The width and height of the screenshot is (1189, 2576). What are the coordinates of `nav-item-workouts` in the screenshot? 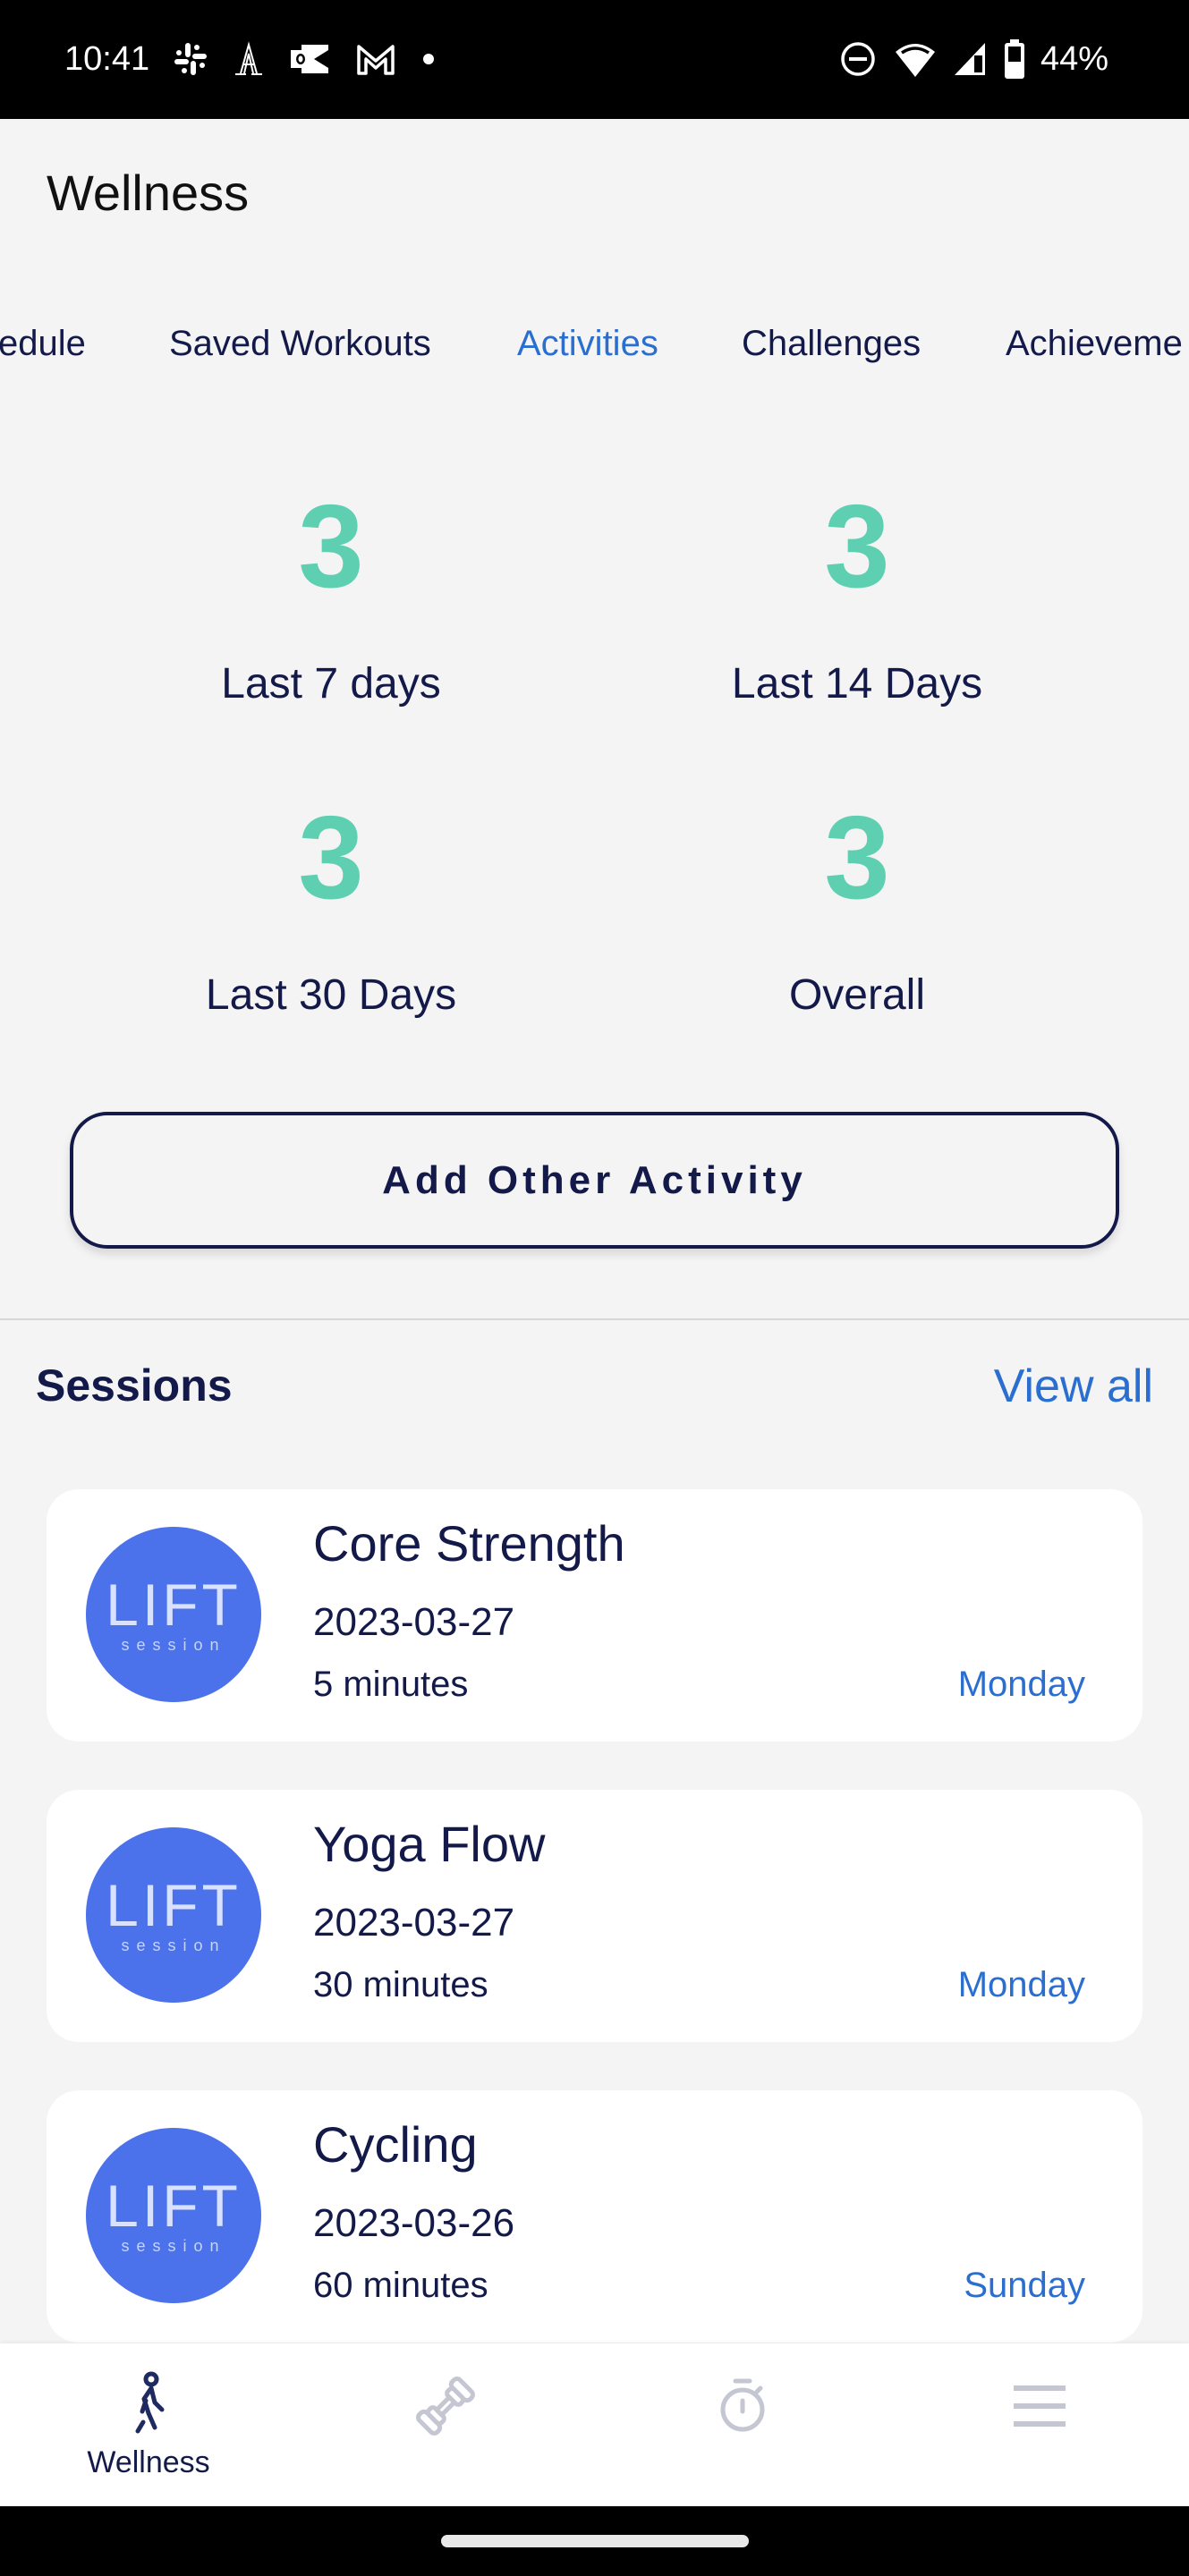 It's located at (445, 2424).